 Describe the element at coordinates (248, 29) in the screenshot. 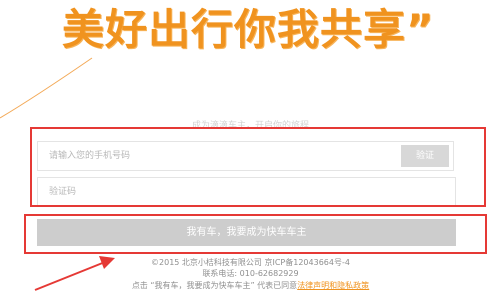

I see `slogan-heading: 美好出行你我共享”` at that location.